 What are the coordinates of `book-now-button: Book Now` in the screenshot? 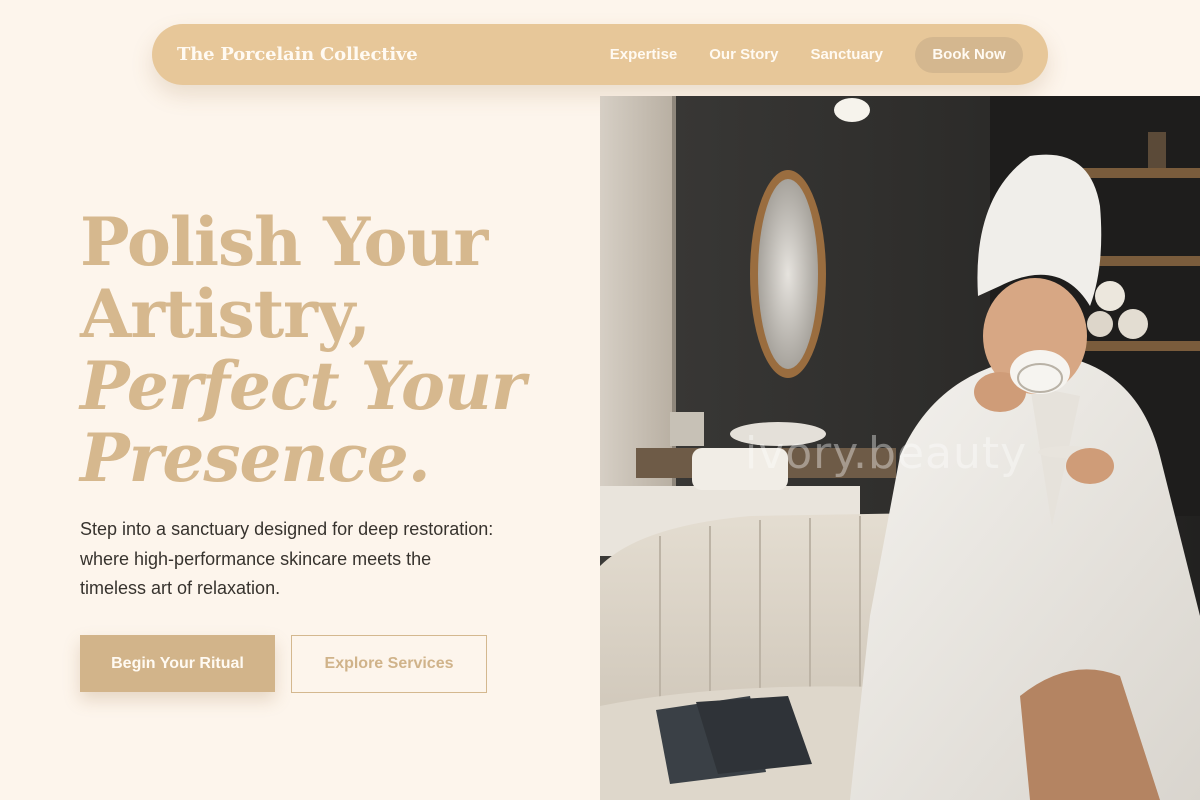 It's located at (969, 54).